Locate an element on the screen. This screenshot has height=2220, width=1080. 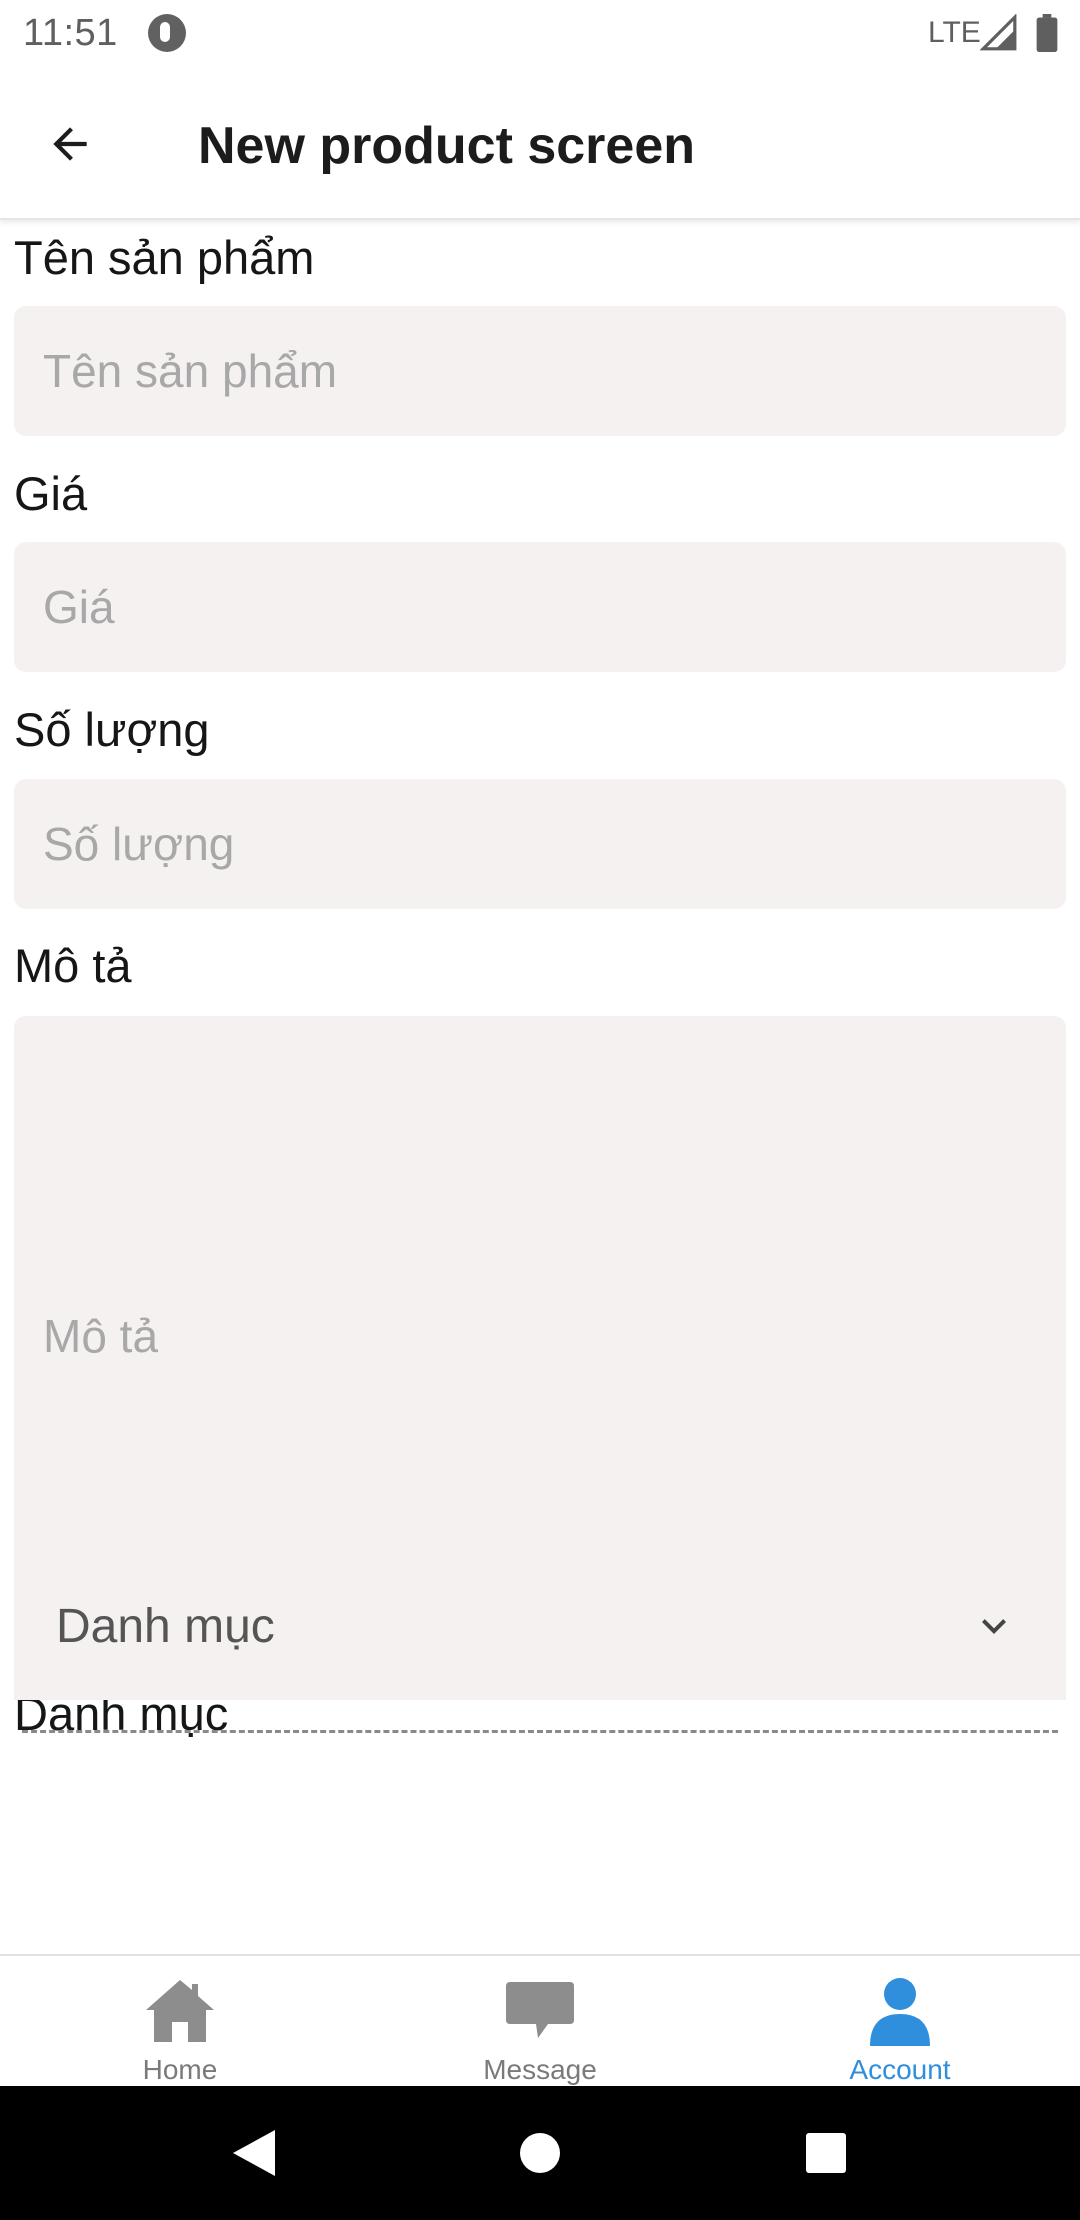
quantity-label: Số lượng is located at coordinates (112, 729).